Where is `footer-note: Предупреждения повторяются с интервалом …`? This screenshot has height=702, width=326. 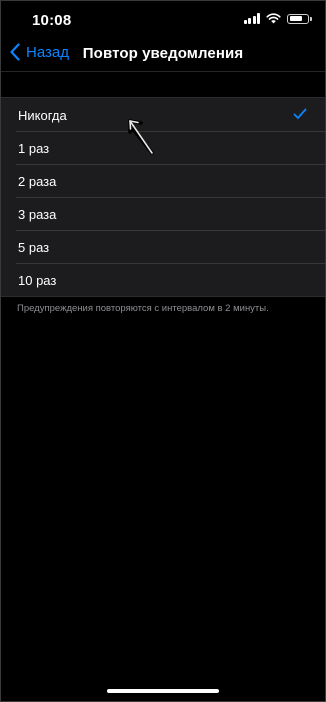 footer-note: Предупреждения повторяются с интервалом … is located at coordinates (143, 308).